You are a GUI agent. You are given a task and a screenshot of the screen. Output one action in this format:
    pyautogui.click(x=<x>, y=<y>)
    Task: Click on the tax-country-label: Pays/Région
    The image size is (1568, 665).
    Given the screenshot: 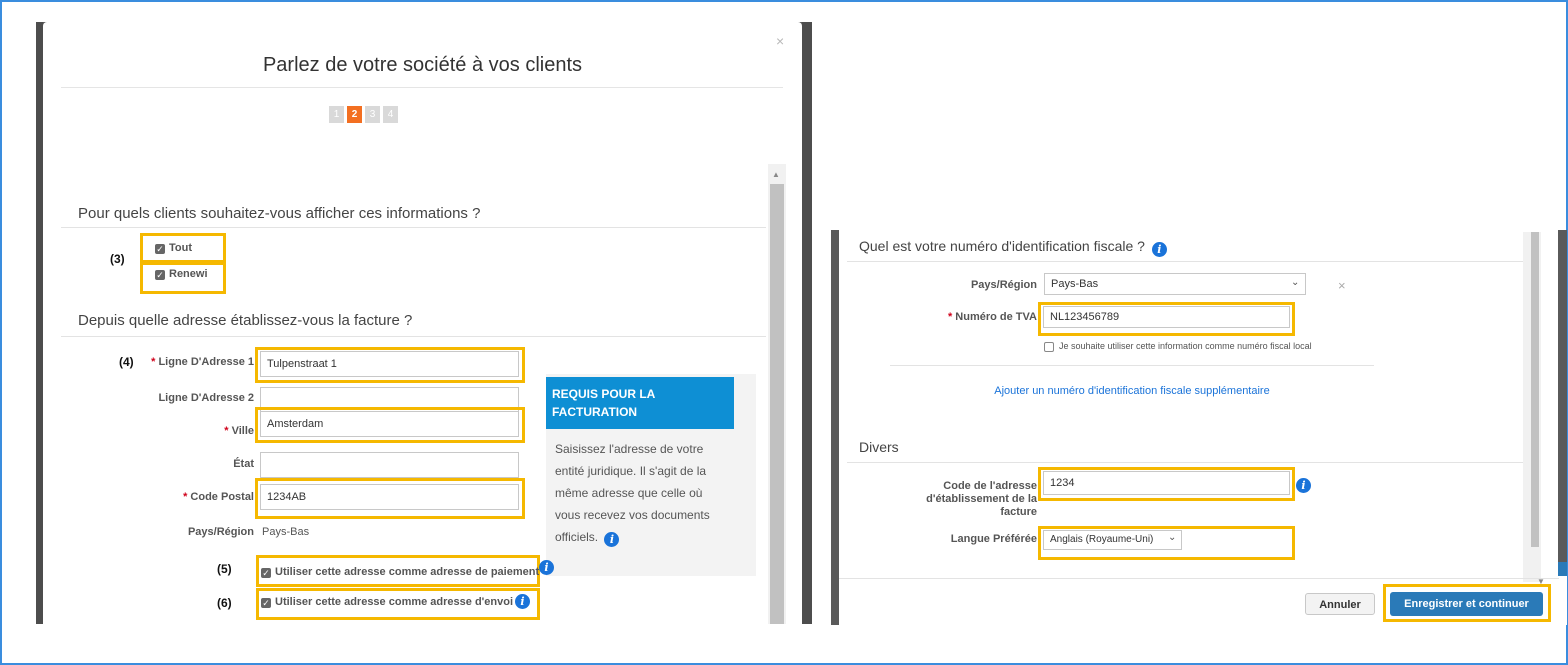 What is the action you would take?
    pyautogui.click(x=1003, y=285)
    